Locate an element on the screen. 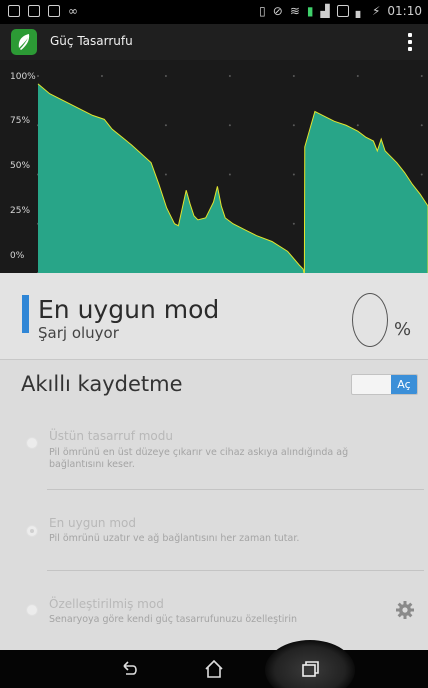 Image resolution: width=428 pixels, height=688 pixels. battery-charging-icon: ⚡ is located at coordinates (376, 11).